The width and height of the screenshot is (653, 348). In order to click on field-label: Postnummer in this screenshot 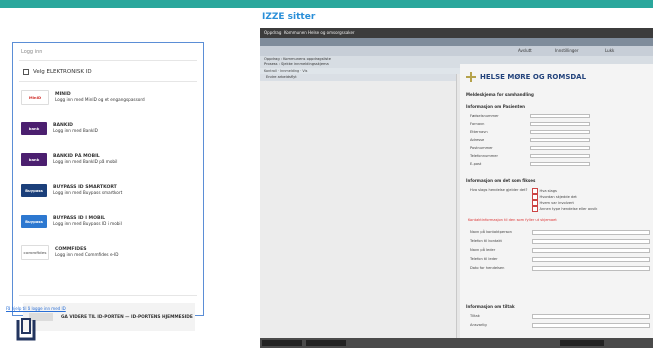, I will do `click(481, 148)`.